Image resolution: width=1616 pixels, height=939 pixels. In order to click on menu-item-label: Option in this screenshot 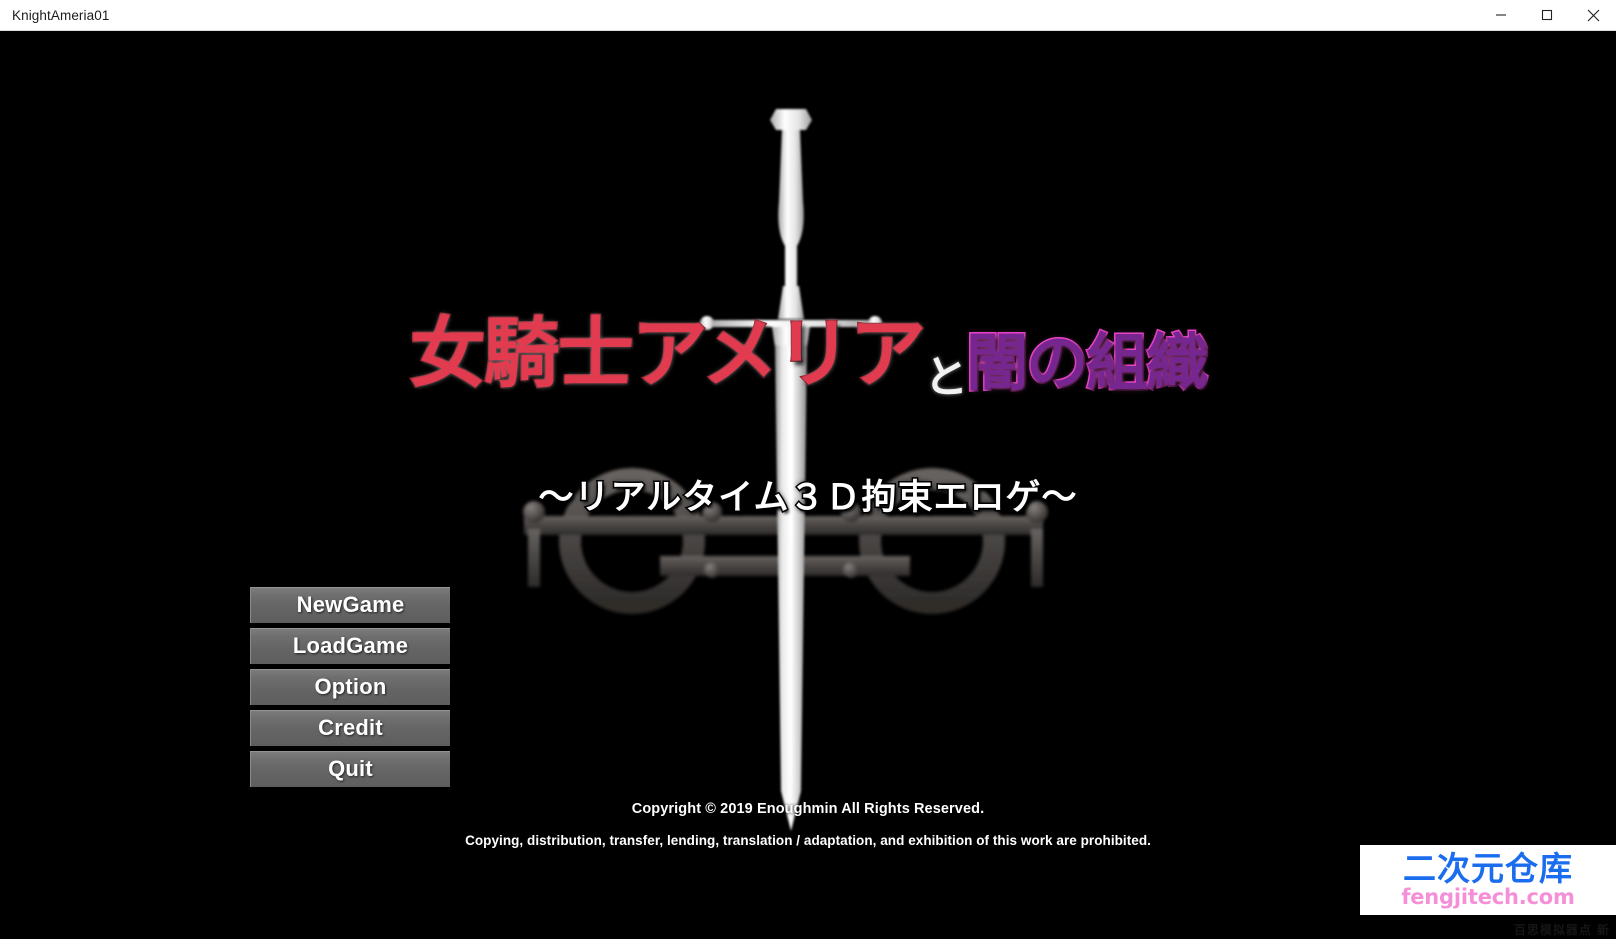, I will do `click(350, 686)`.